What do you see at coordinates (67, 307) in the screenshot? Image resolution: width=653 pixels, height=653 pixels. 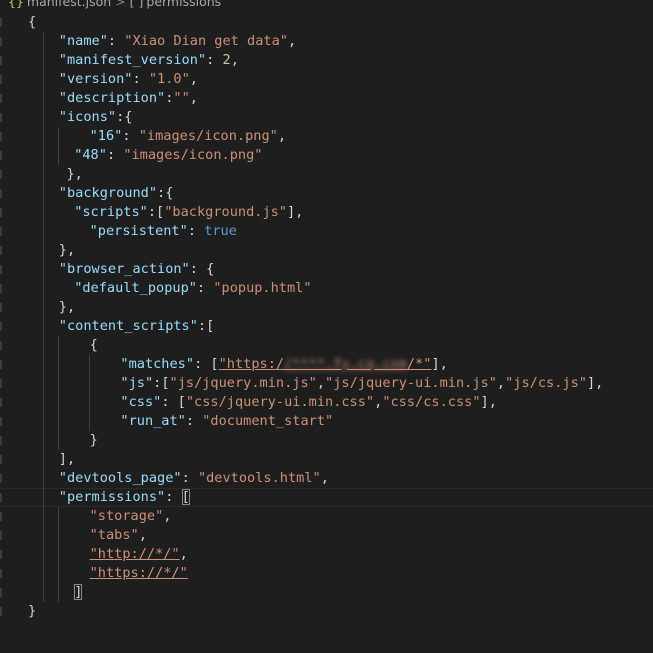 I see `json-punctuation: },` at bounding box center [67, 307].